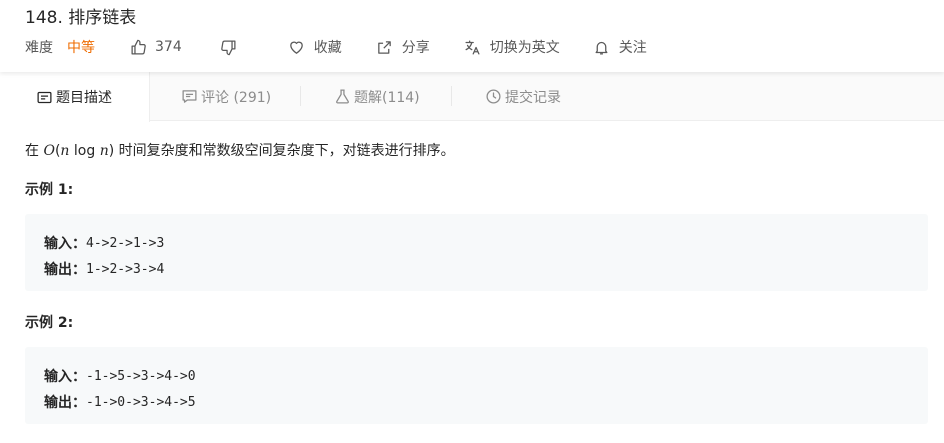 The width and height of the screenshot is (944, 443). What do you see at coordinates (486, 269) in the screenshot?
I see `example-output-line: 输出： 1->2->3->4` at bounding box center [486, 269].